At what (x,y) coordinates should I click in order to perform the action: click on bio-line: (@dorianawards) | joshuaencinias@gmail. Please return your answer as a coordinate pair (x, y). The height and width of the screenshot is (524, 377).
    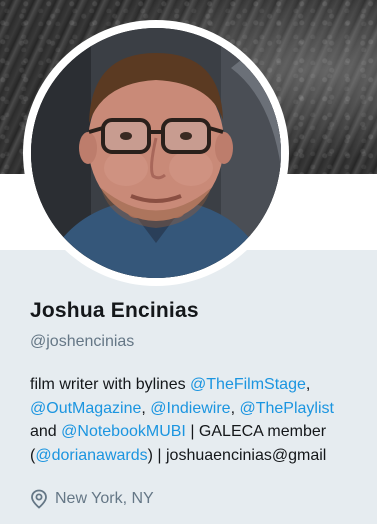
    Looking at the image, I should click on (202, 456).